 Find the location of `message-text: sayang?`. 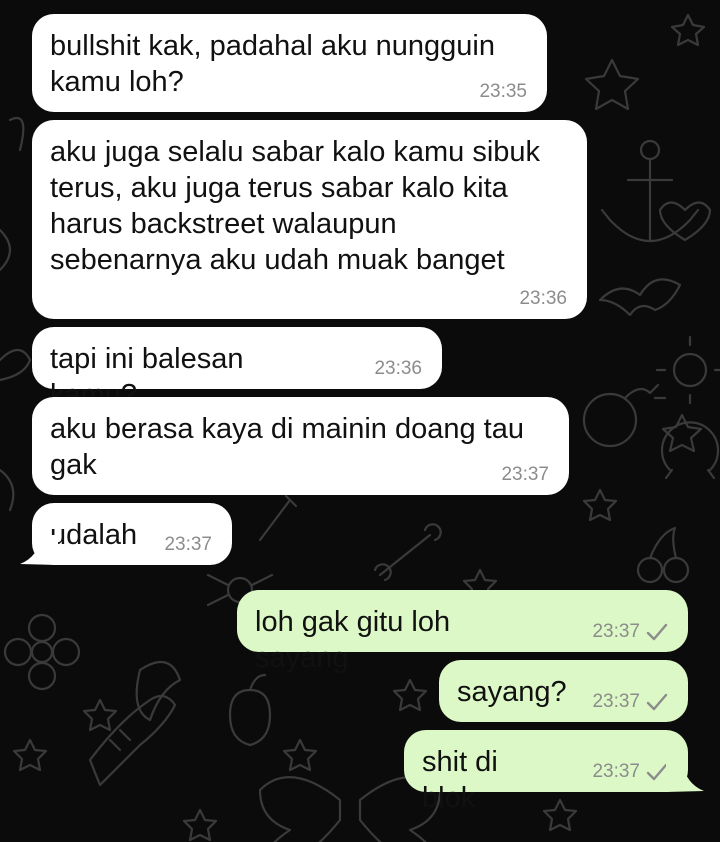

message-text: sayang? is located at coordinates (512, 692).